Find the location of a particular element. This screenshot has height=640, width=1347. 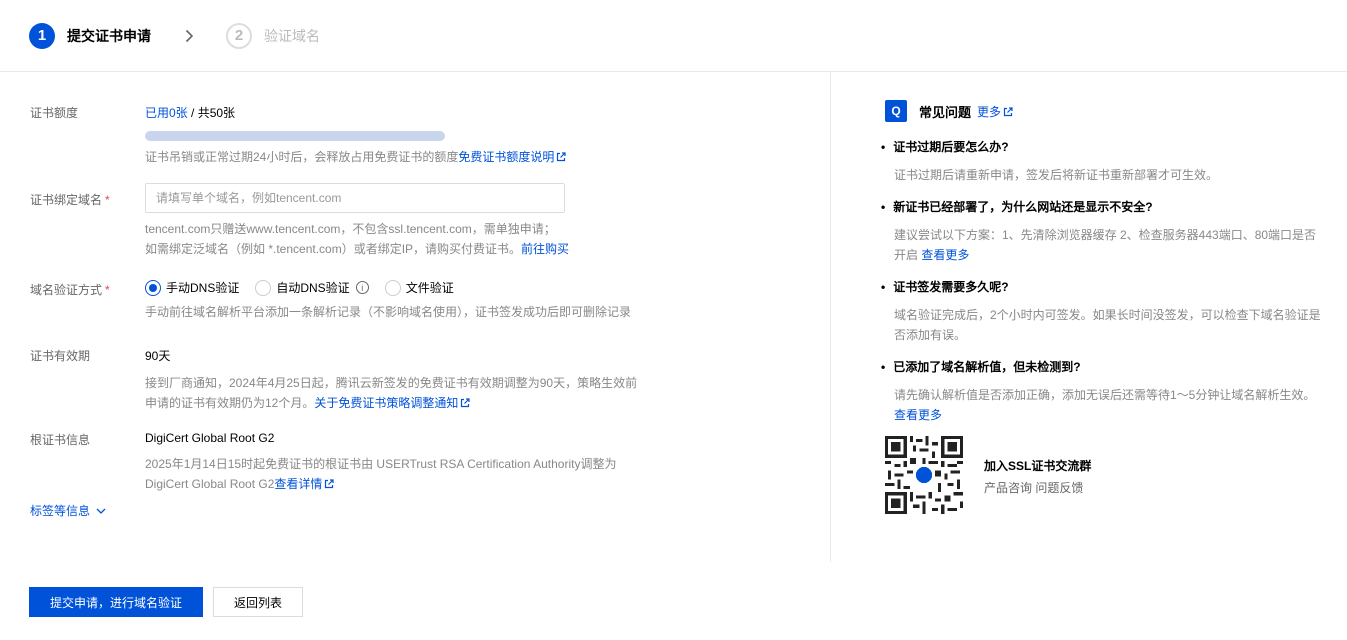

steps-bar: 1 提交证书申请 2 验证域名 is located at coordinates (673, 36).